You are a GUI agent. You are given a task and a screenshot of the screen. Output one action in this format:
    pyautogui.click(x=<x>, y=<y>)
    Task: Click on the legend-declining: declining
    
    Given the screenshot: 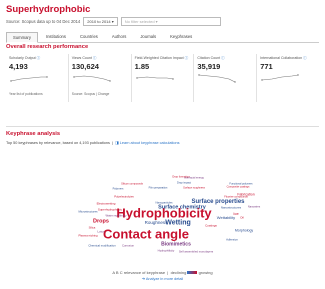 What is the action you would take?
    pyautogui.click(x=178, y=272)
    